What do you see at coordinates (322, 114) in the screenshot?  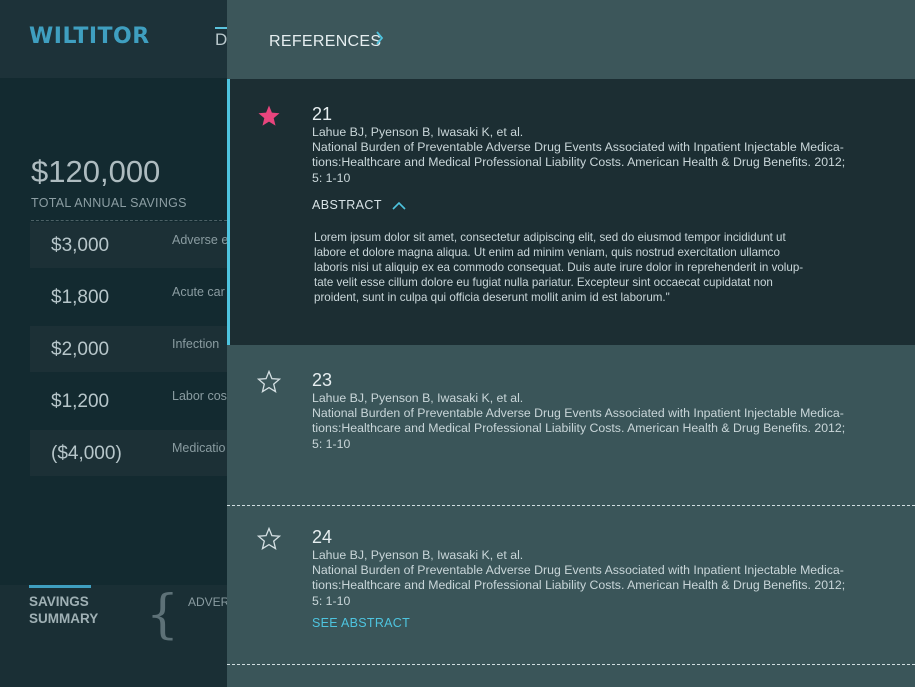 I see `reference-number: 21` at bounding box center [322, 114].